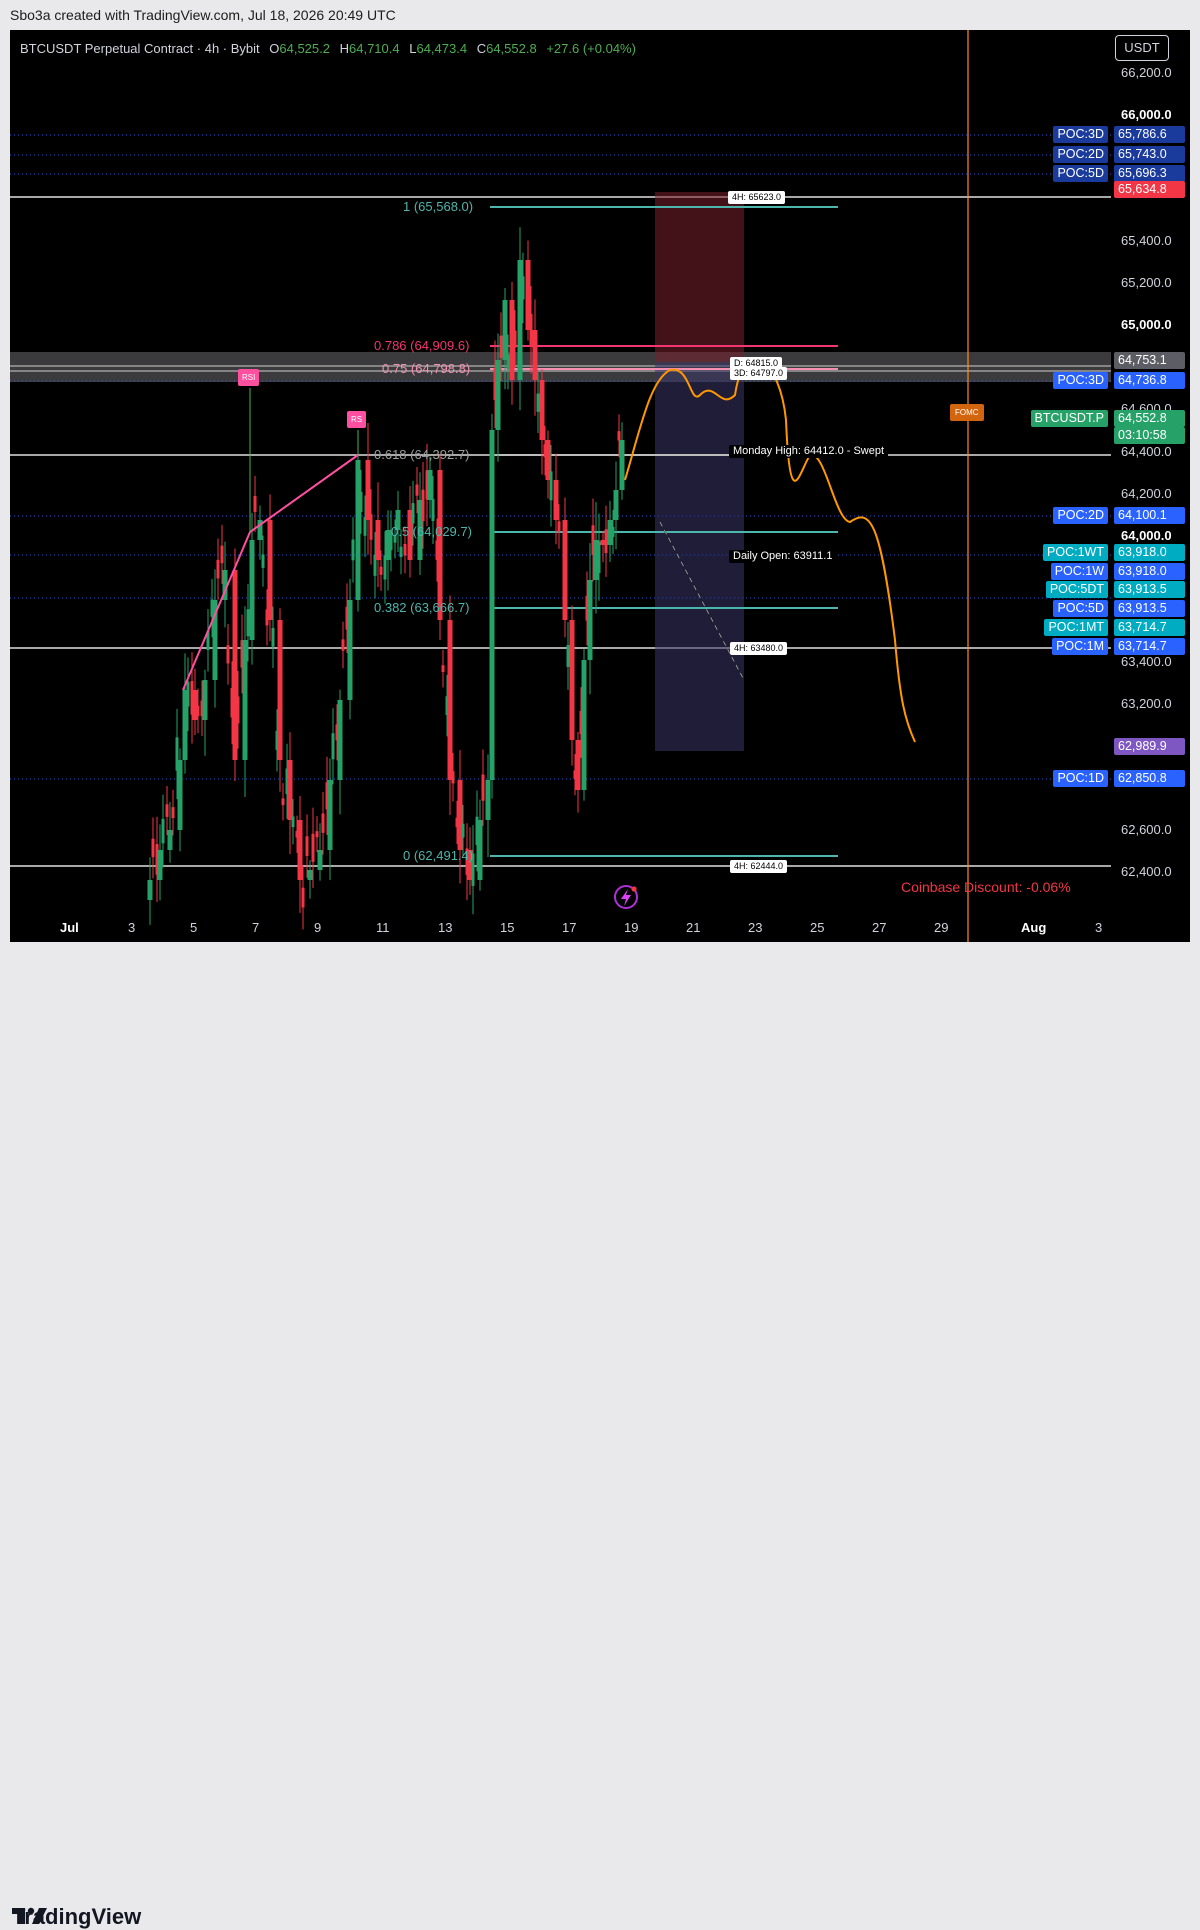  Describe the element at coordinates (1076, 627) in the screenshot. I see `price-tag-name: POC:1MT` at that location.